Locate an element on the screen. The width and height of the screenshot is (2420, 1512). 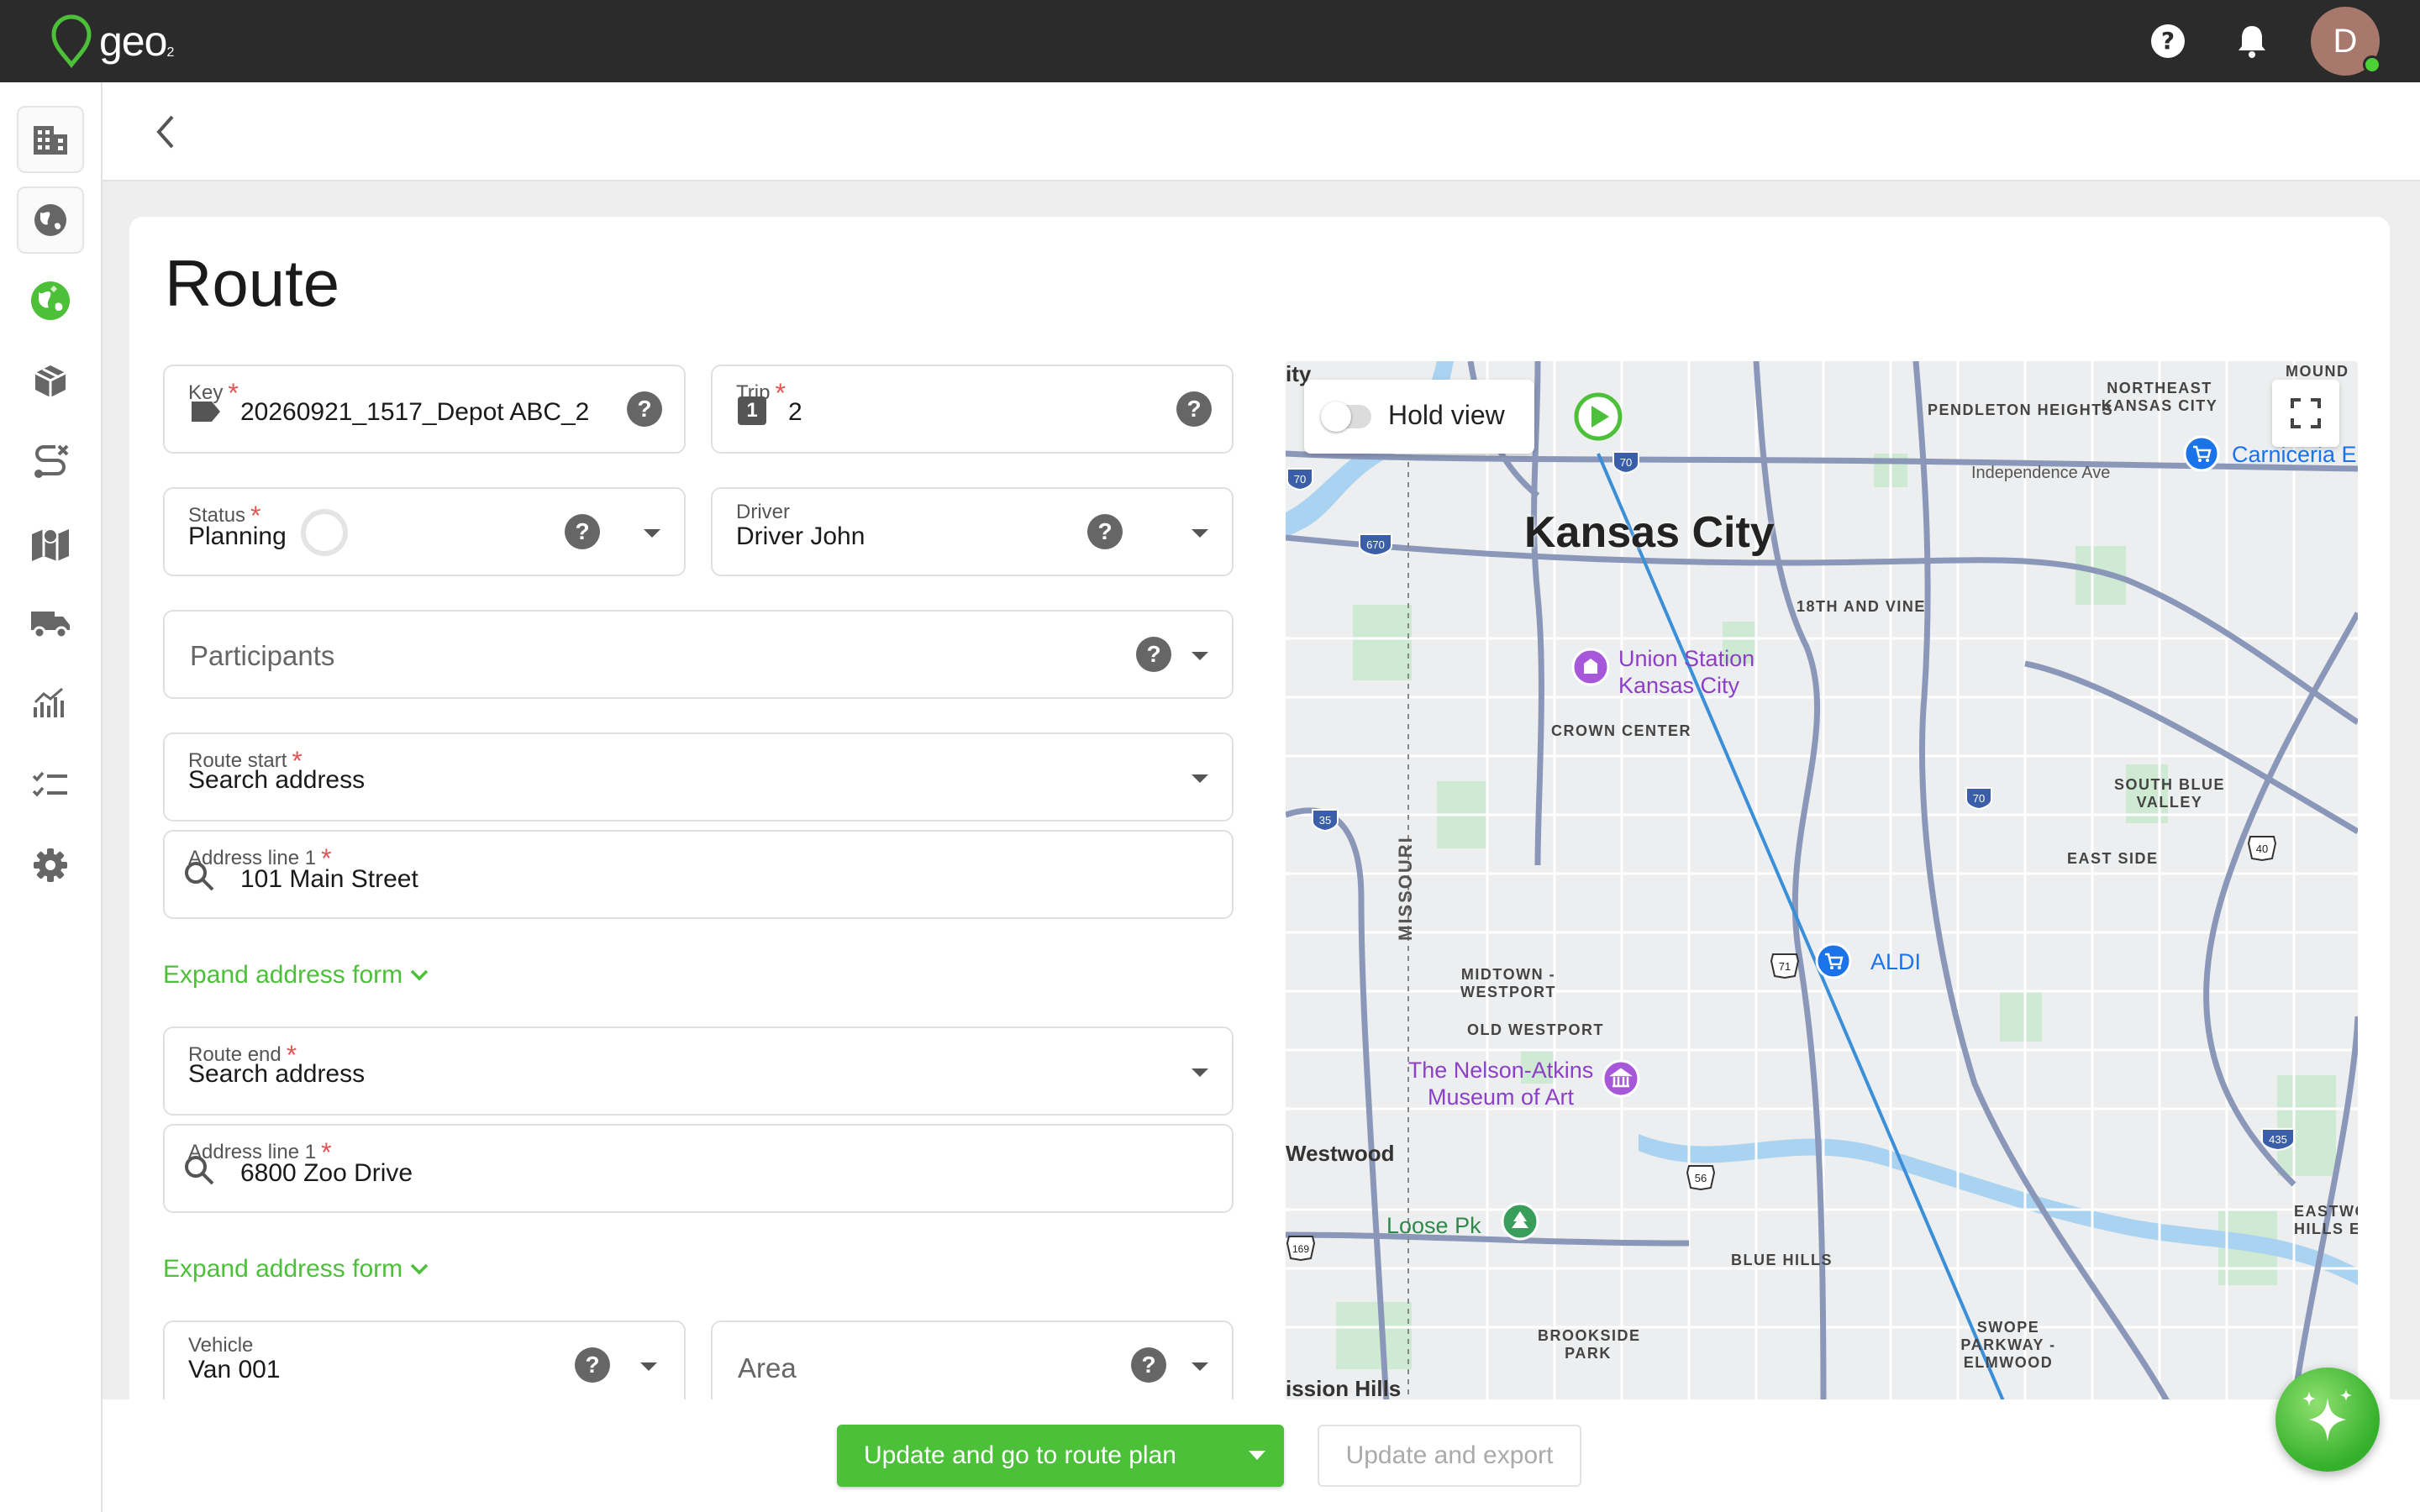
chevron-left-icon is located at coordinates (165, 132).